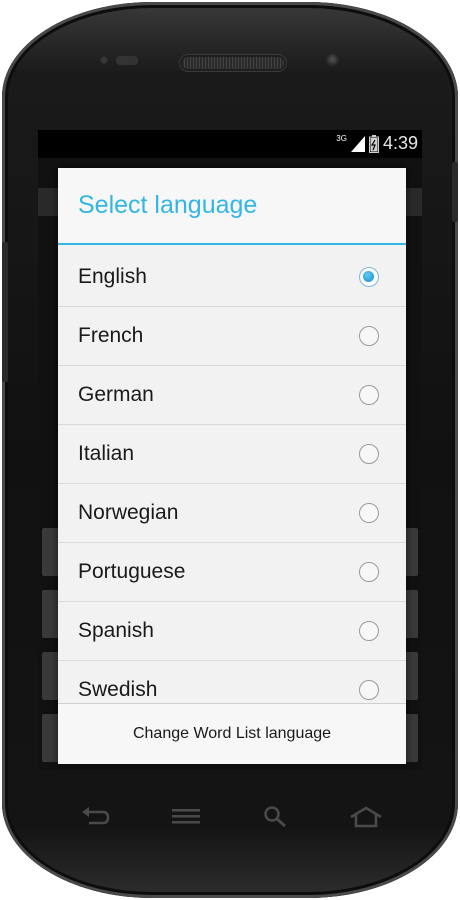  I want to click on back-button, so click(96, 817).